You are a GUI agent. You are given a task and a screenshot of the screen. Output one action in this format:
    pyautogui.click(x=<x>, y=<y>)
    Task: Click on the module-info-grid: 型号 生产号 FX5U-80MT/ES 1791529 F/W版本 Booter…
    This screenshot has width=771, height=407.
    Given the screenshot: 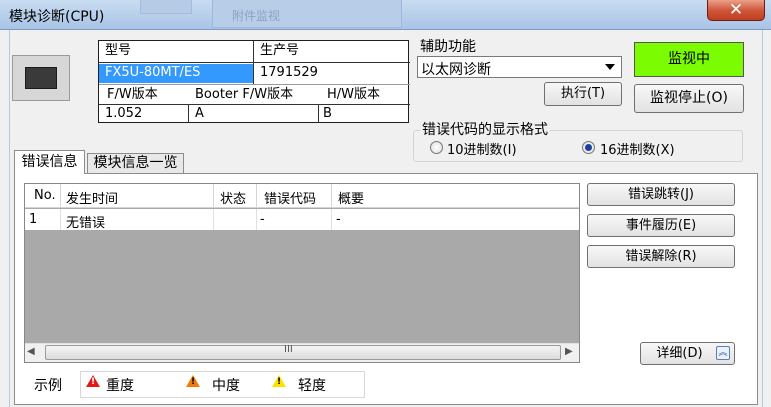 What is the action you would take?
    pyautogui.click(x=254, y=81)
    